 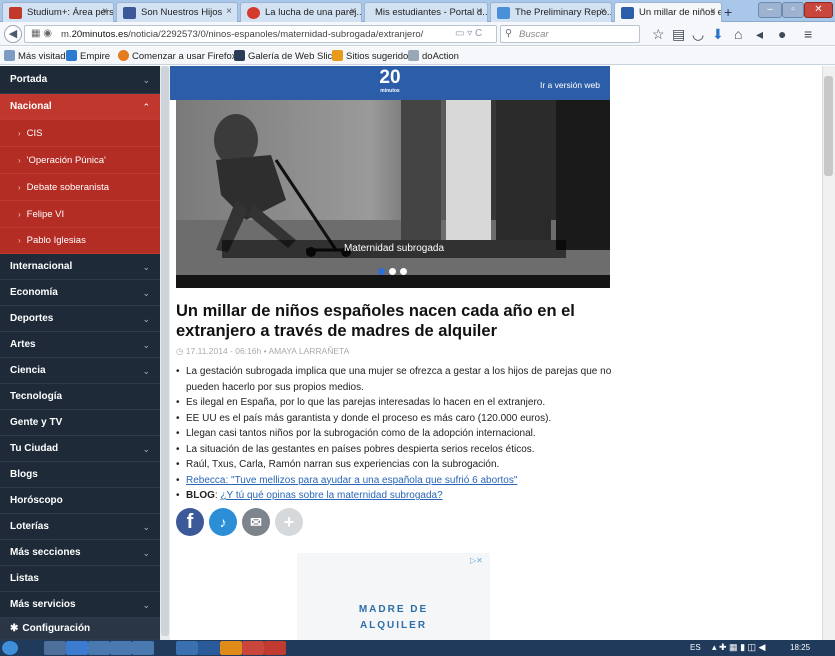 What do you see at coordinates (80, 345) in the screenshot?
I see `sidebar-item-artes: Artes ⌄` at bounding box center [80, 345].